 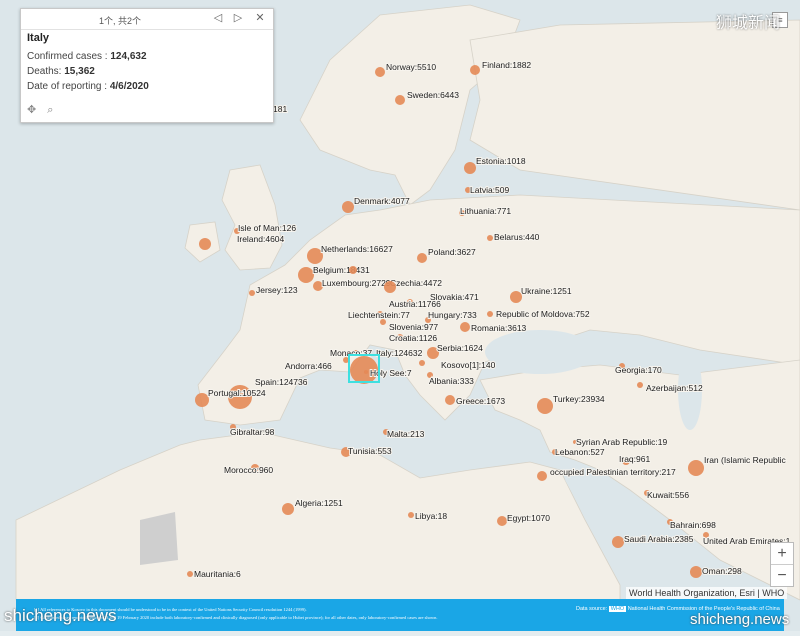 I want to click on country-label: Albania:333, so click(x=451, y=381).